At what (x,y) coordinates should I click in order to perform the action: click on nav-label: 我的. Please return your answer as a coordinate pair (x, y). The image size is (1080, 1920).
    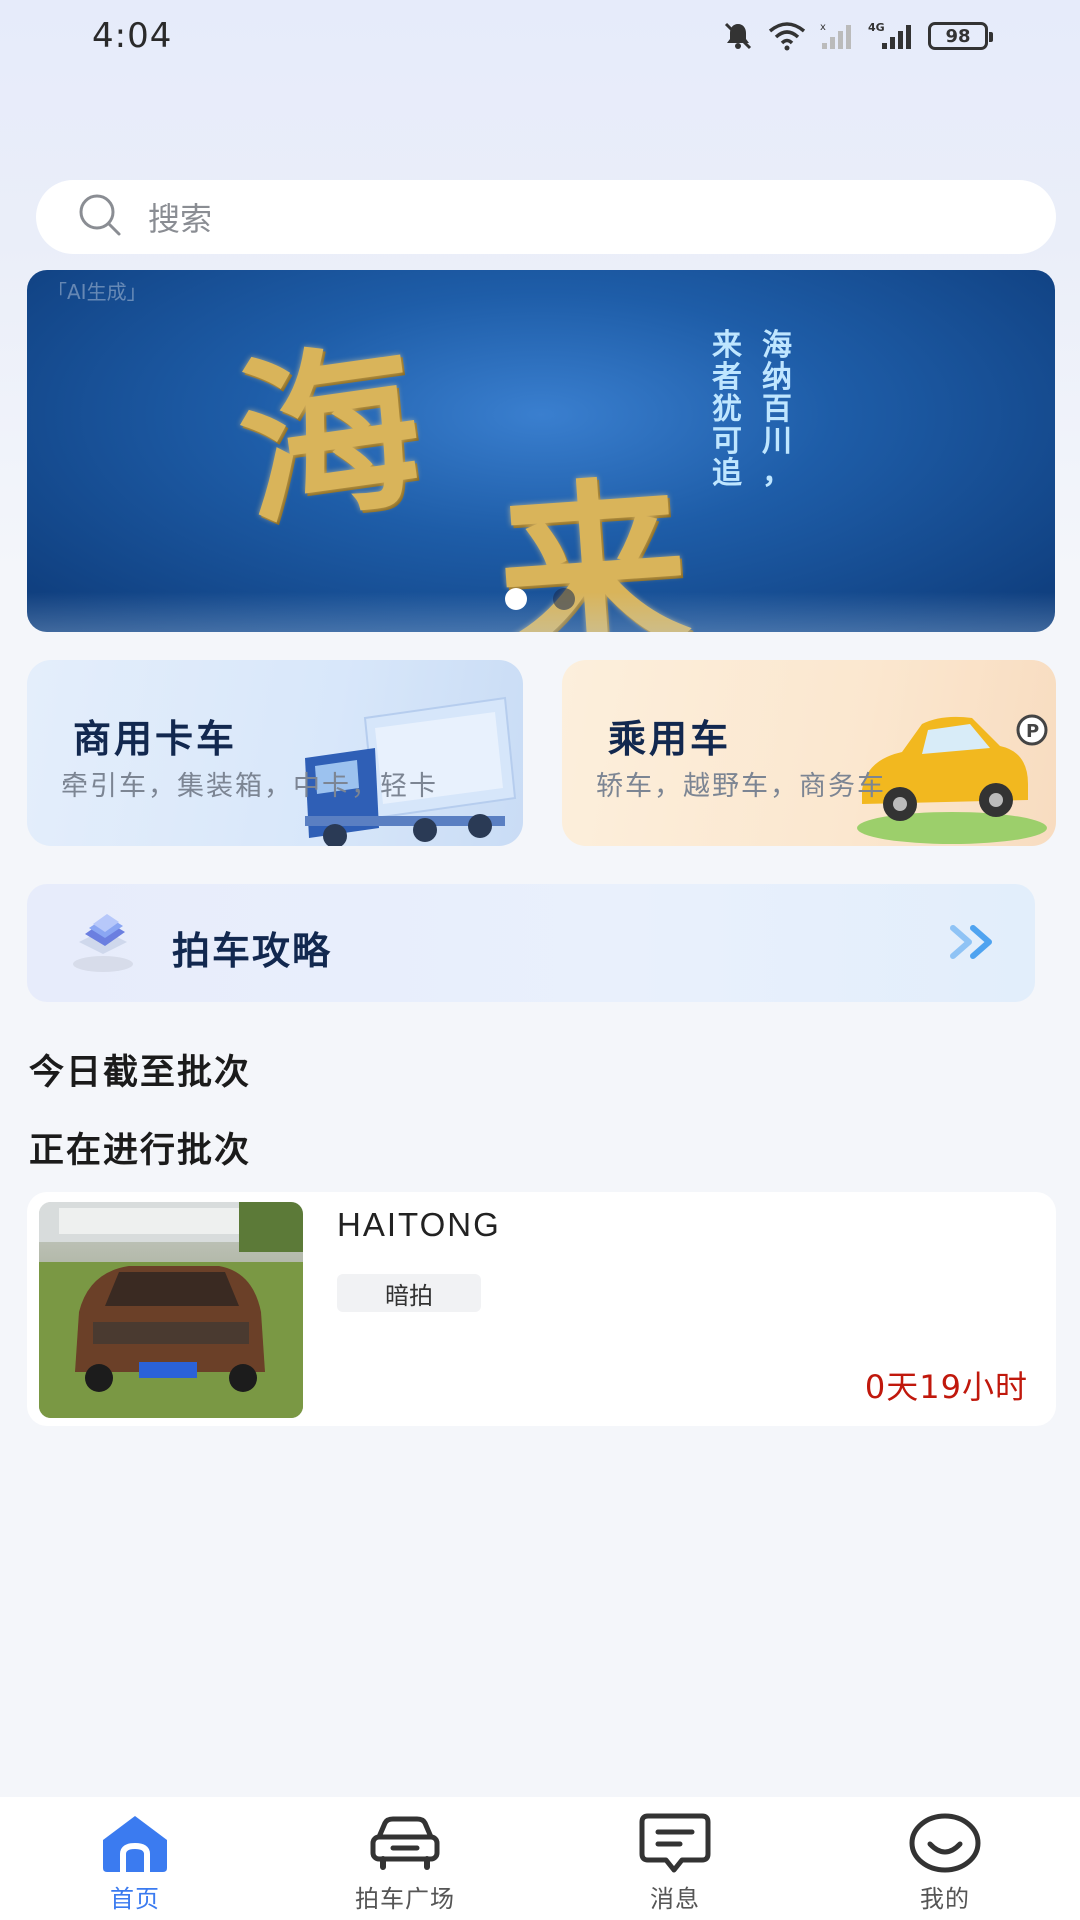
    Looking at the image, I should click on (945, 1899).